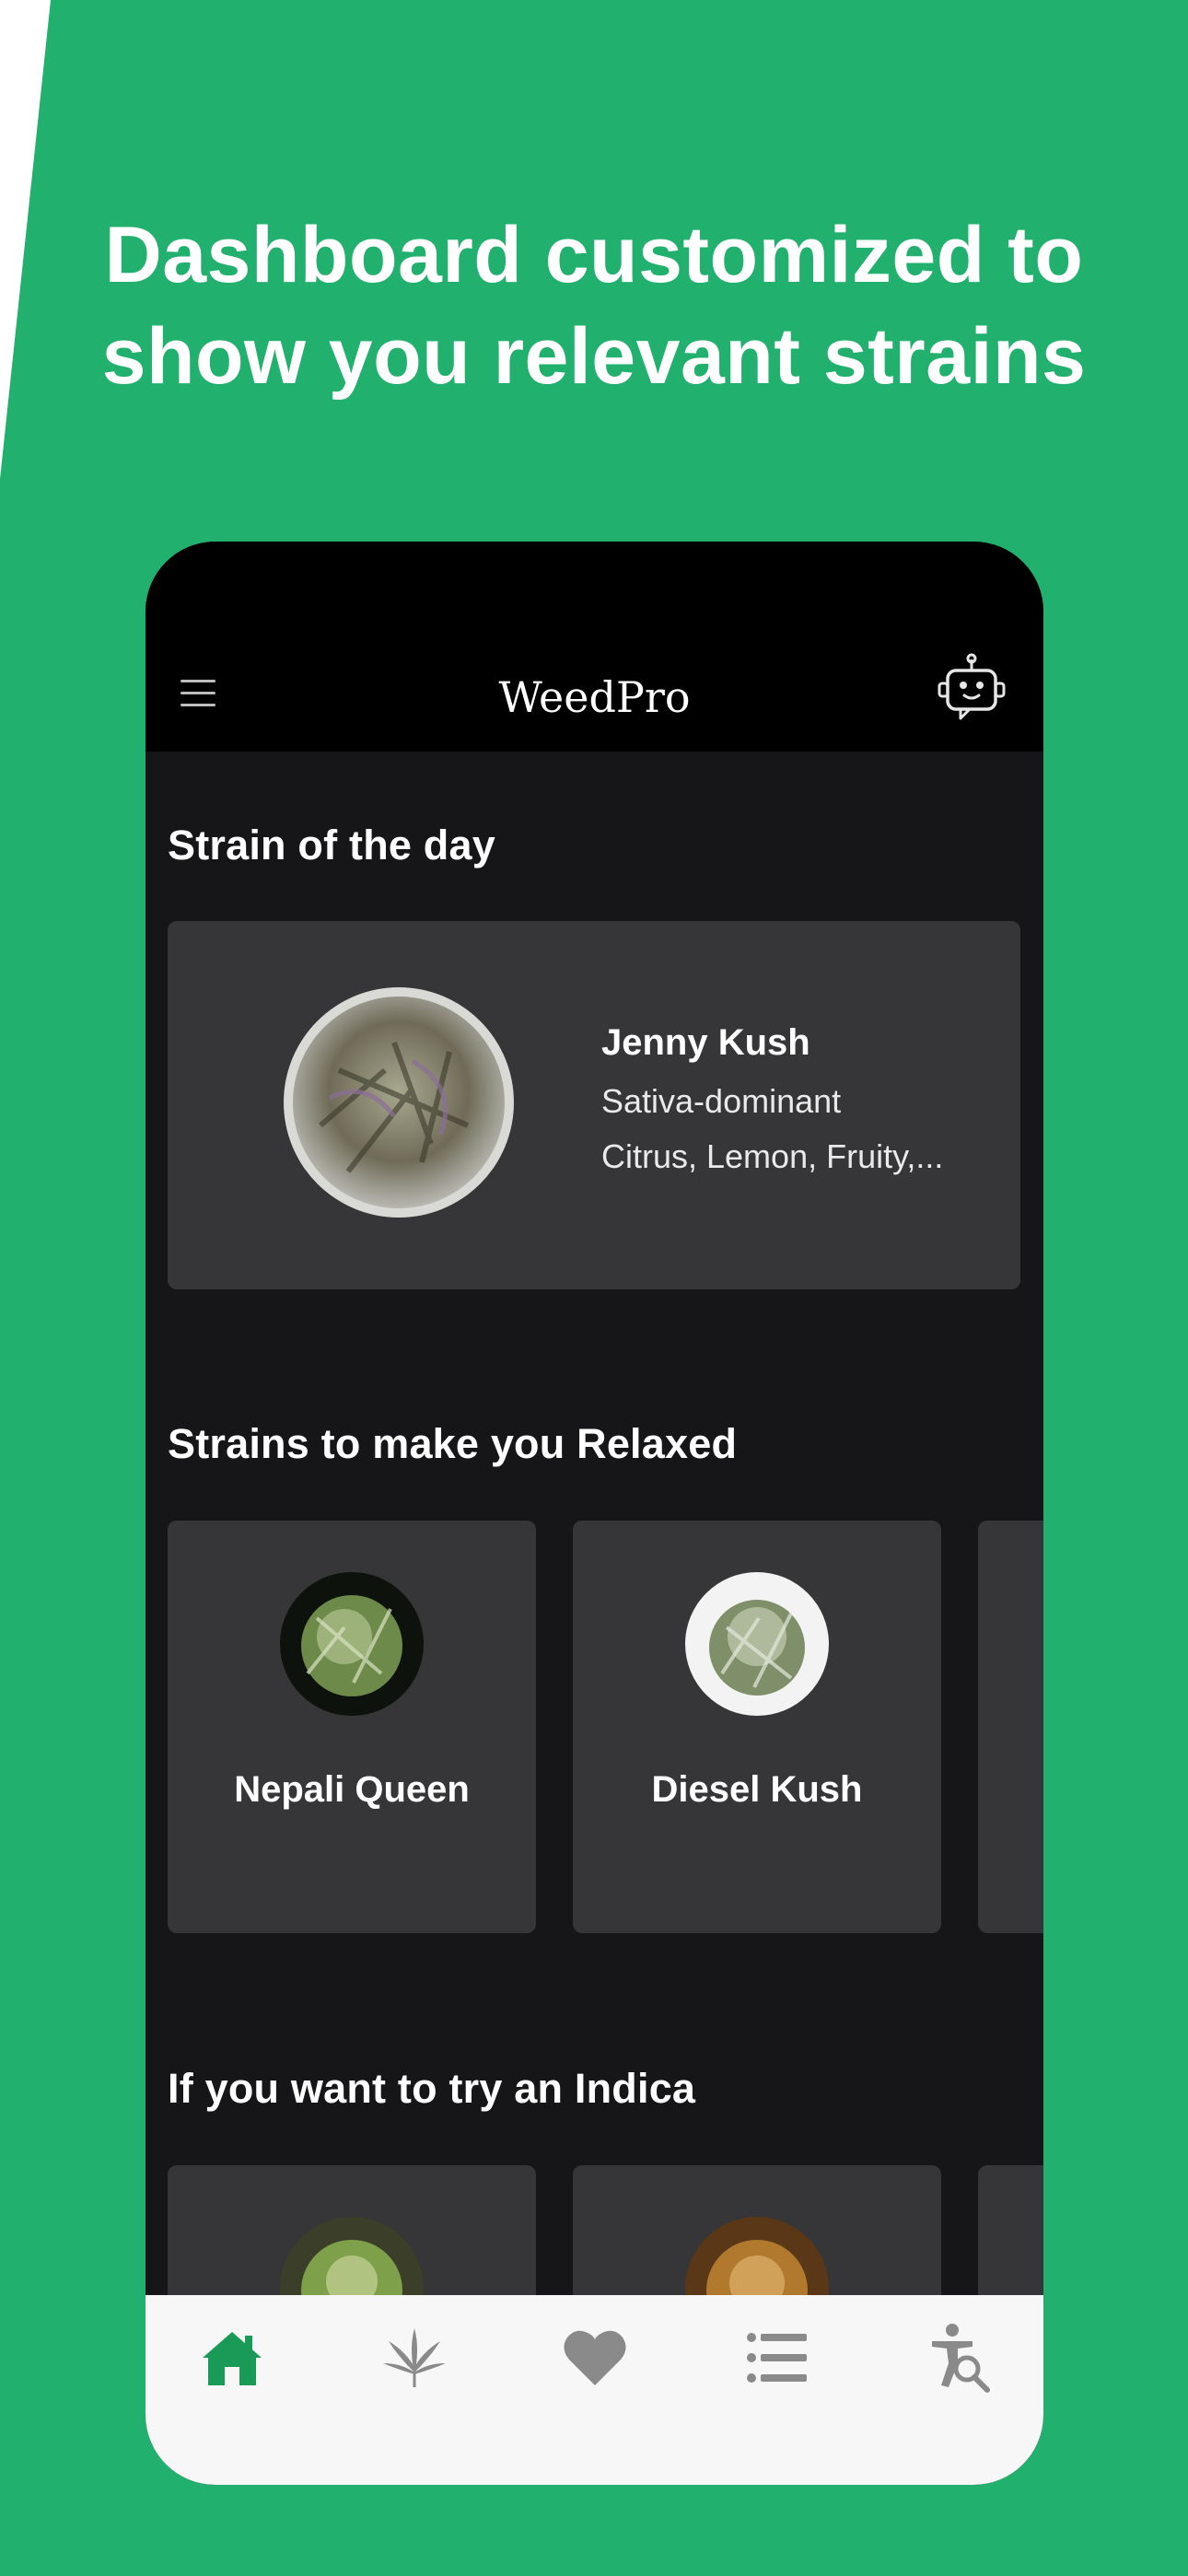  I want to click on section-title-relaxed: Strains to make you Relaxed, so click(453, 1443).